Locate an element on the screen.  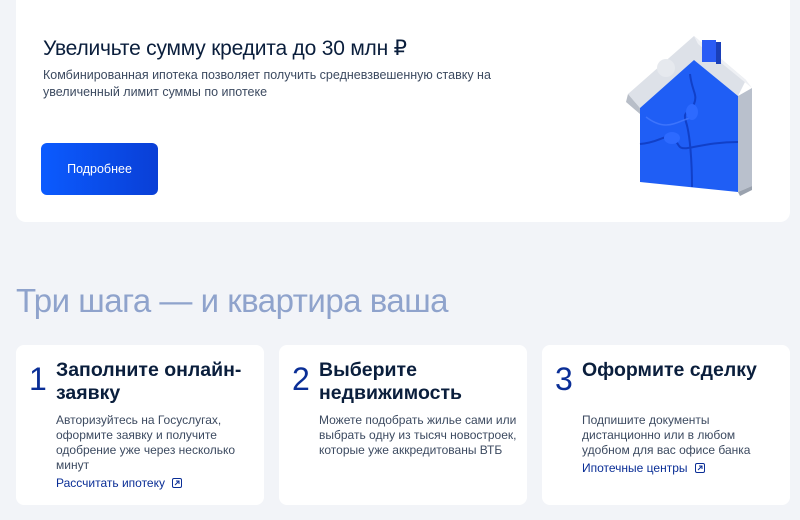
mortgage-centers-link: Ипотечные центры is located at coordinates (643, 468).